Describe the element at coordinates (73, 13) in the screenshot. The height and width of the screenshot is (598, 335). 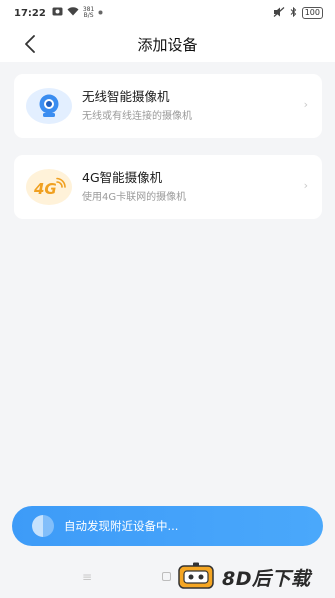
I see `wifi-icon` at that location.